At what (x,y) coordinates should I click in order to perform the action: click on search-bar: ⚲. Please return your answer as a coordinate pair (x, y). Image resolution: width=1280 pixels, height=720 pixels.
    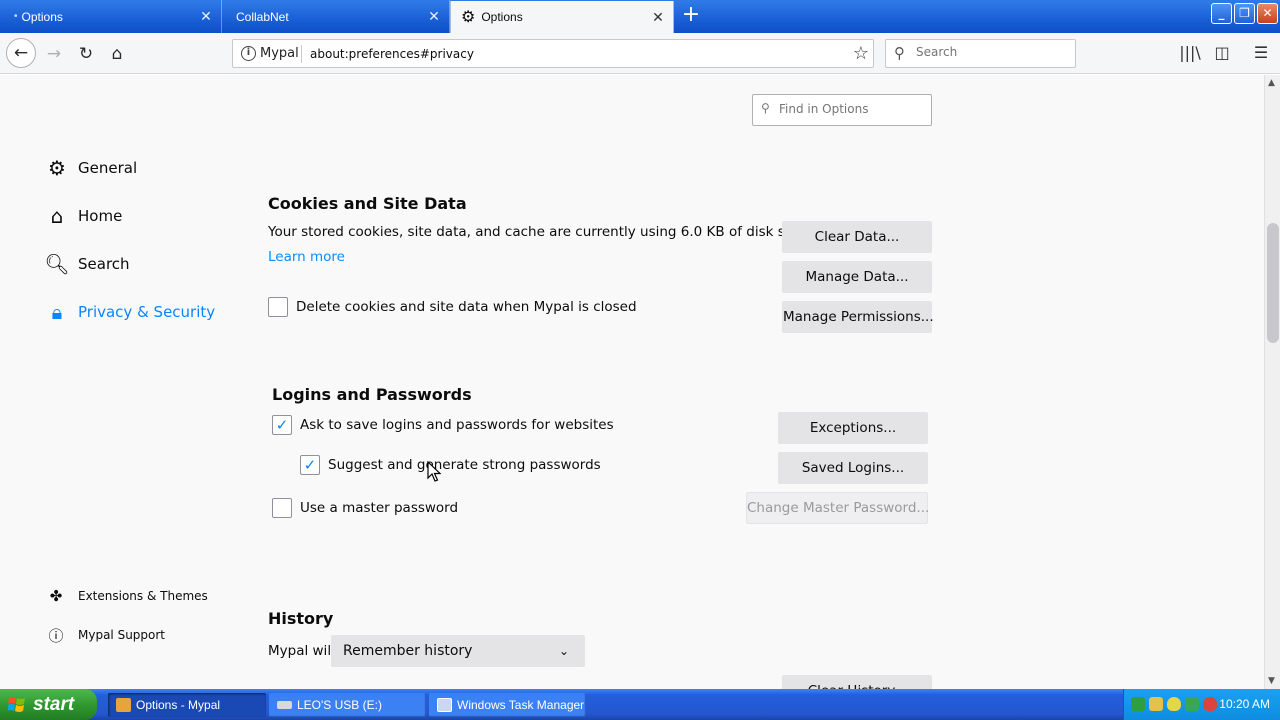
    Looking at the image, I should click on (980, 53).